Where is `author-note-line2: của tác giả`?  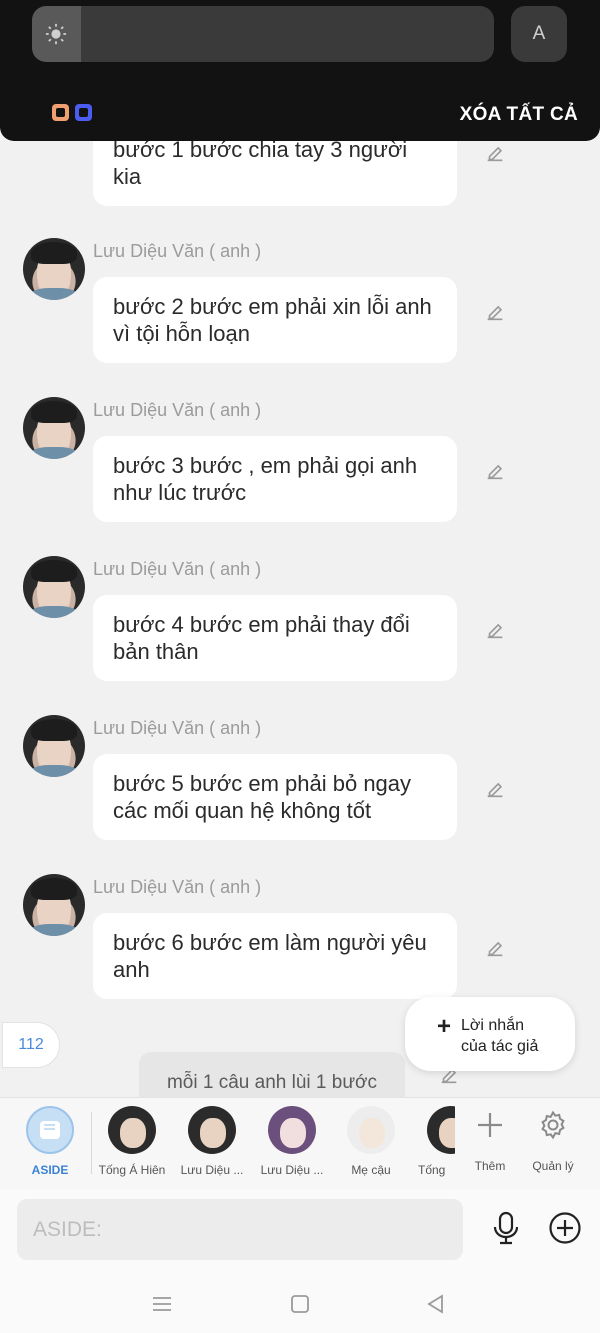
author-note-line2: của tác giả is located at coordinates (500, 1046).